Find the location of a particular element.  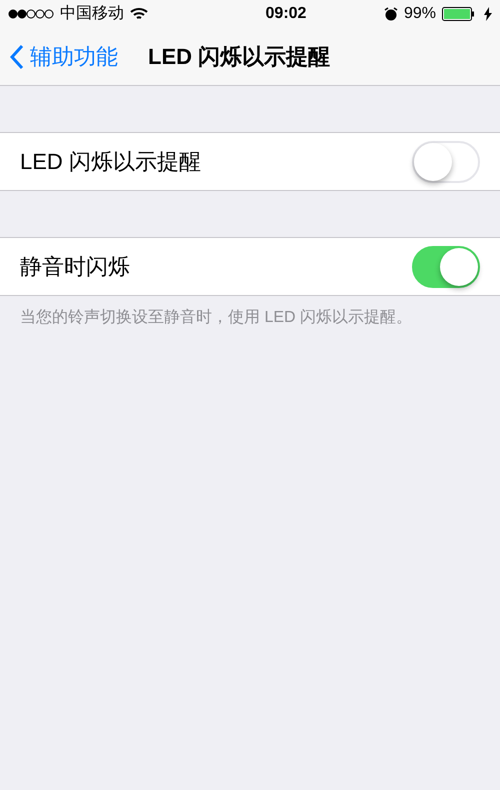

alarm-clock-icon is located at coordinates (391, 14).